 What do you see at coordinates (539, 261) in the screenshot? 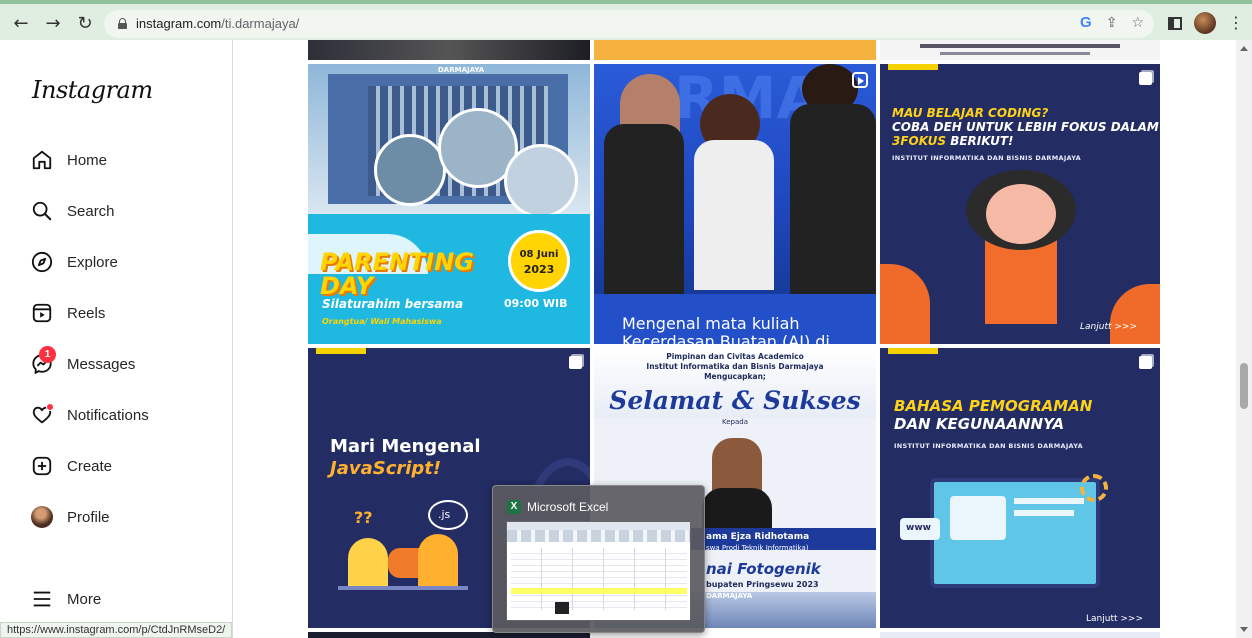
I see `date-badge: 08 Juni 2023` at bounding box center [539, 261].